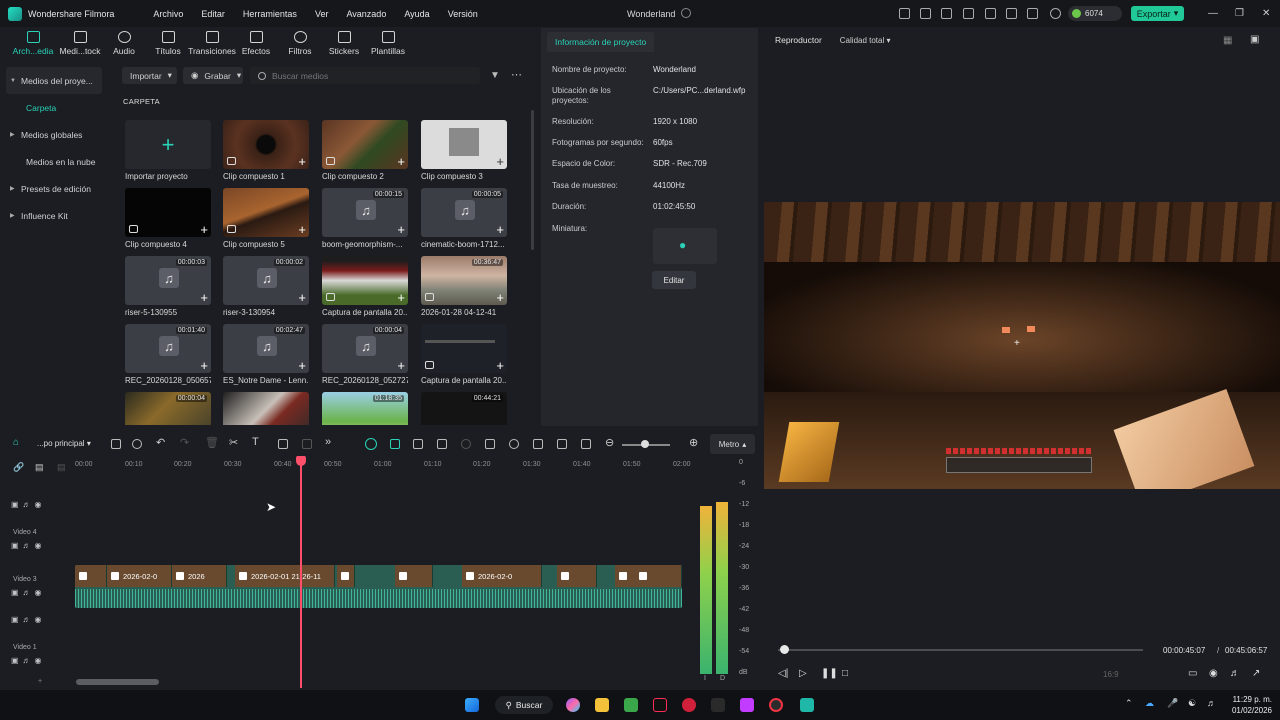  What do you see at coordinates (464, 408) in the screenshot?
I see `media-item: 00:44:21` at bounding box center [464, 408].